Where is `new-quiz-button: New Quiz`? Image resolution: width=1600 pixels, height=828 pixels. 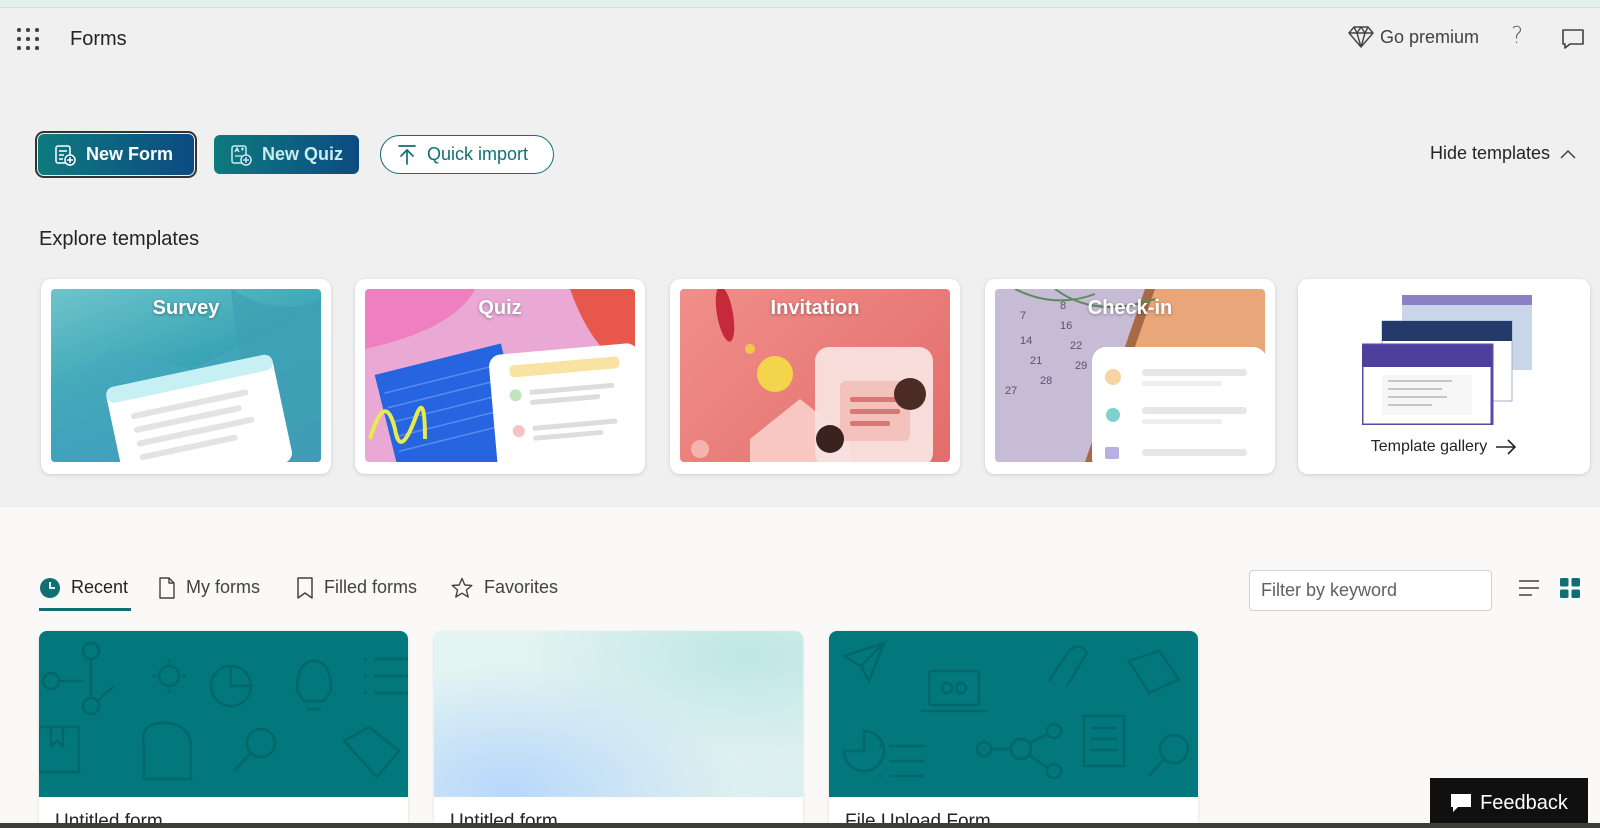 new-quiz-button: New Quiz is located at coordinates (286, 154).